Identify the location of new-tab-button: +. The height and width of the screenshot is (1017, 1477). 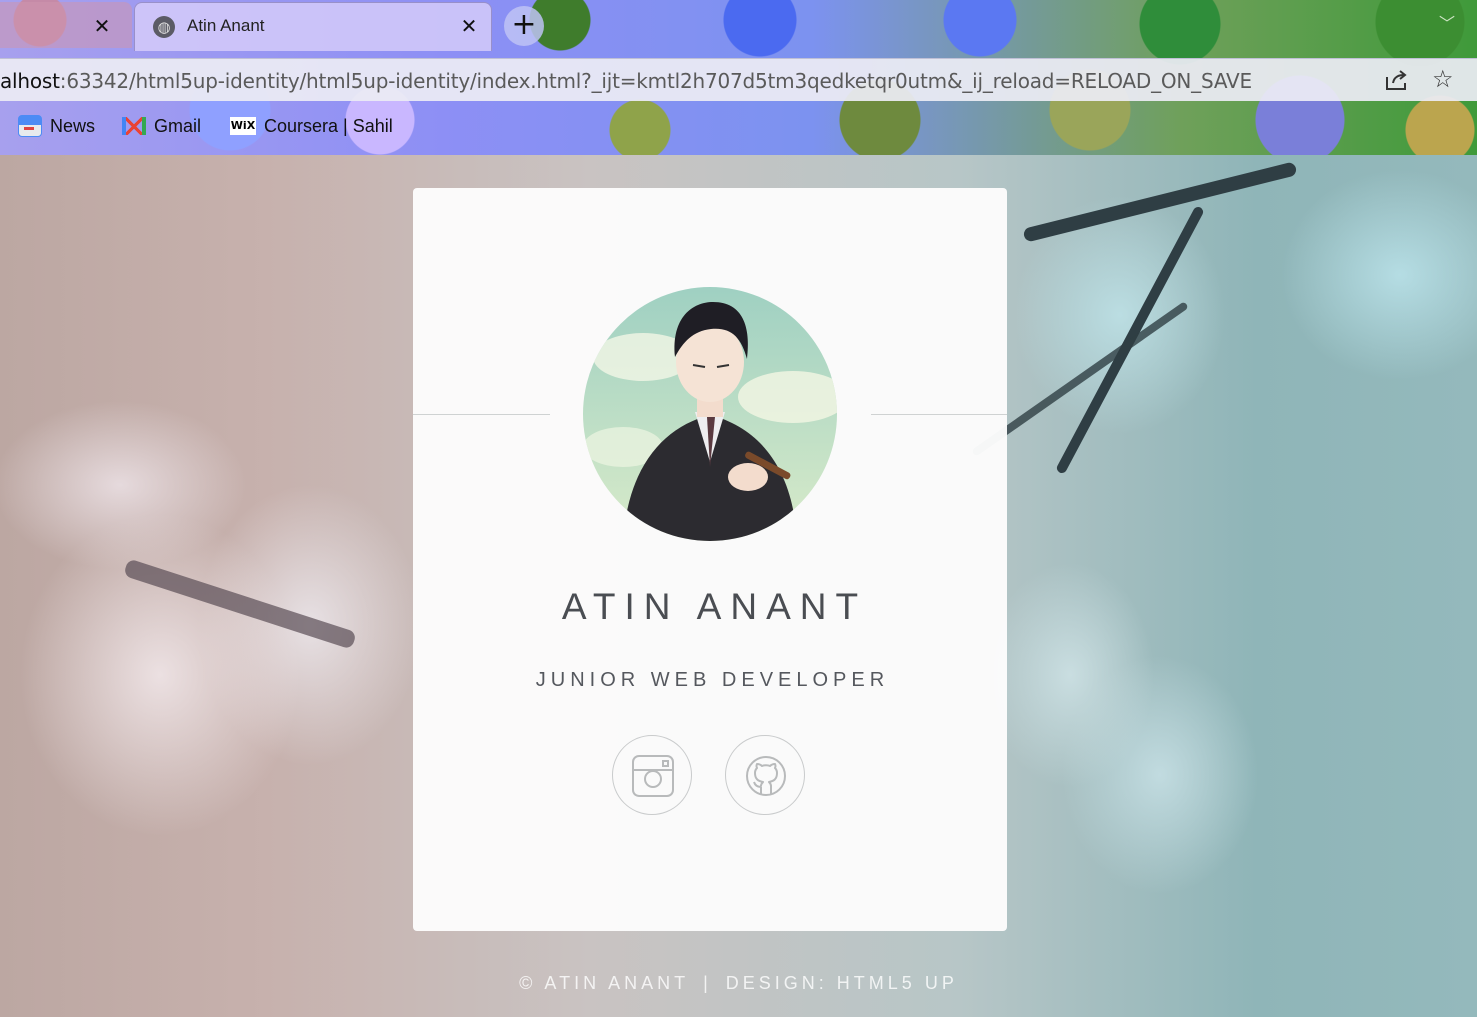
(524, 26).